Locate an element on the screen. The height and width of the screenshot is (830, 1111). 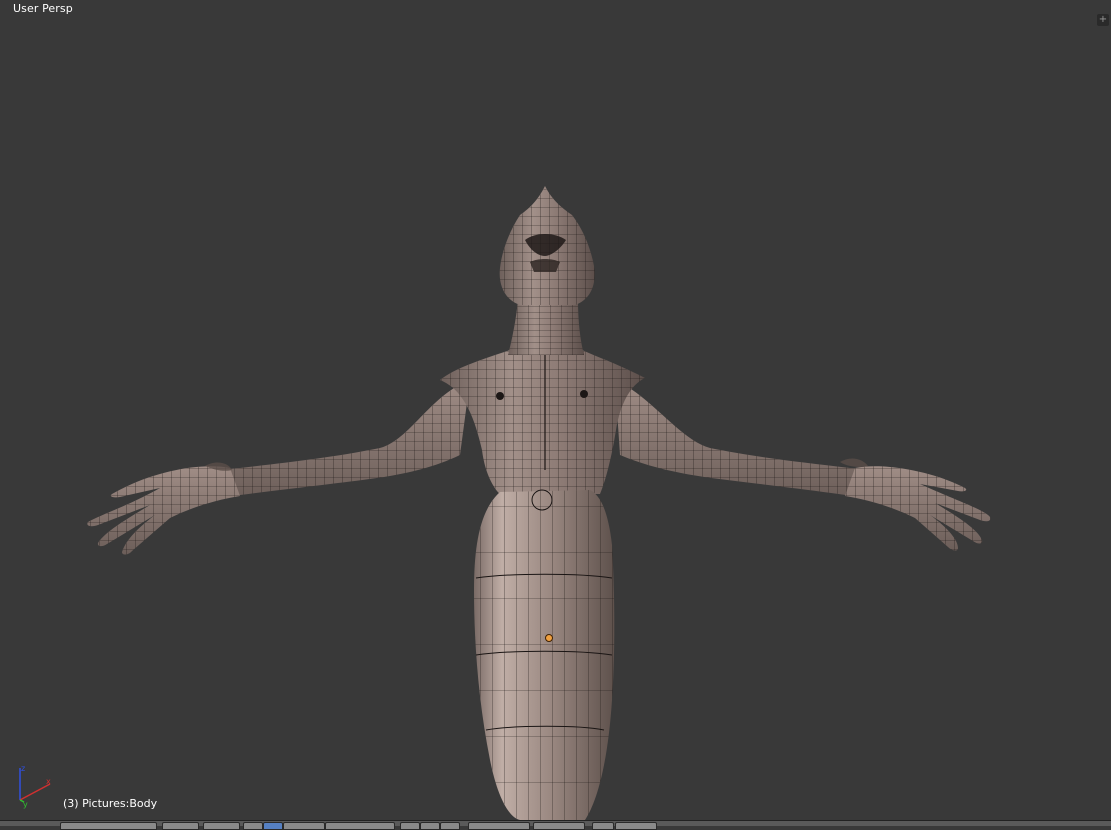
z-axis-label: z is located at coordinates (23, 768).